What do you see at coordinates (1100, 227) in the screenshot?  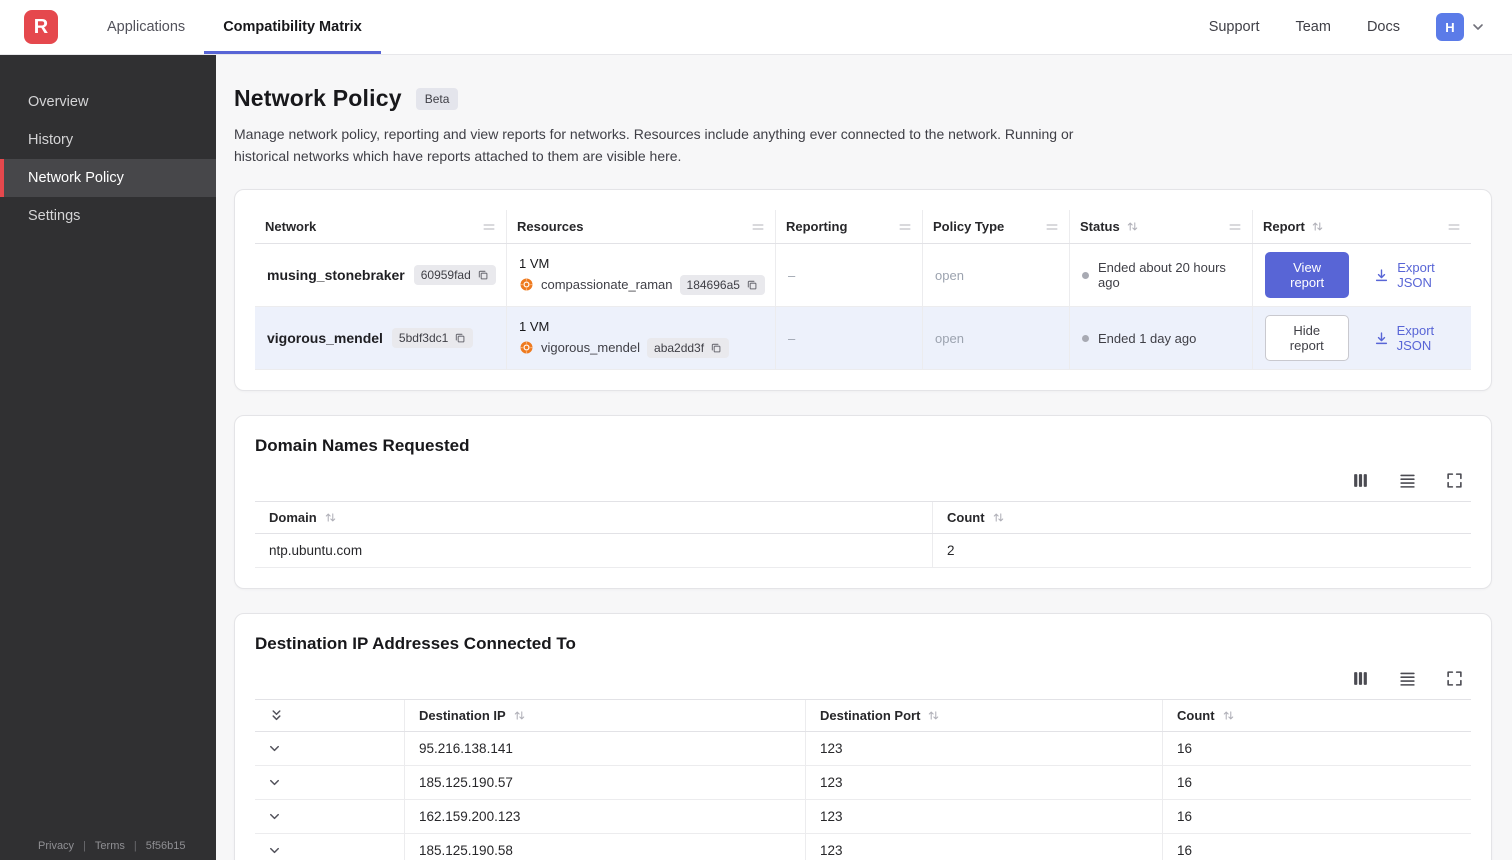 I see `column-label: Status` at bounding box center [1100, 227].